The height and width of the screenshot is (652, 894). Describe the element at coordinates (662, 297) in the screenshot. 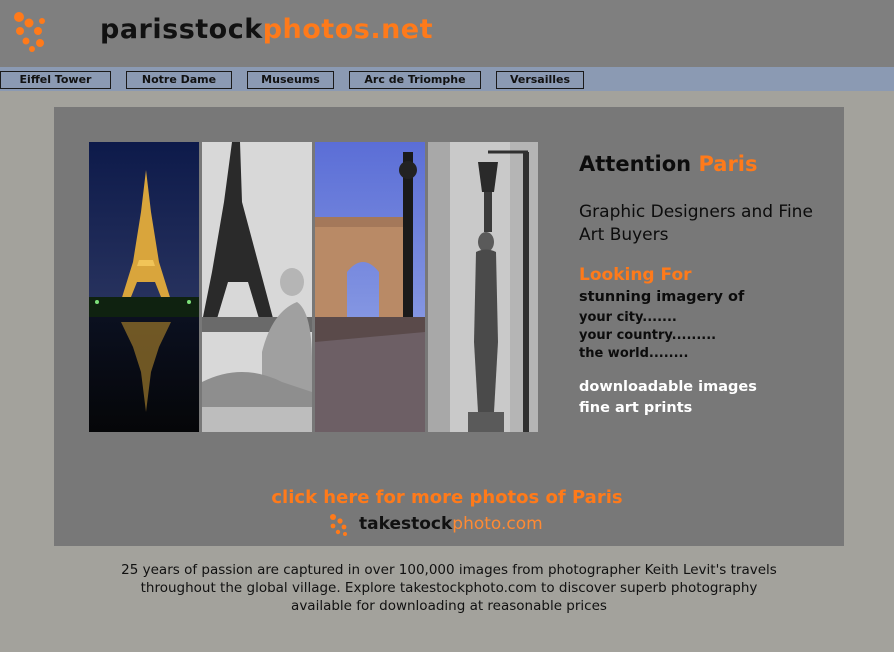

I see `stunning-text: stunning imagery of` at that location.